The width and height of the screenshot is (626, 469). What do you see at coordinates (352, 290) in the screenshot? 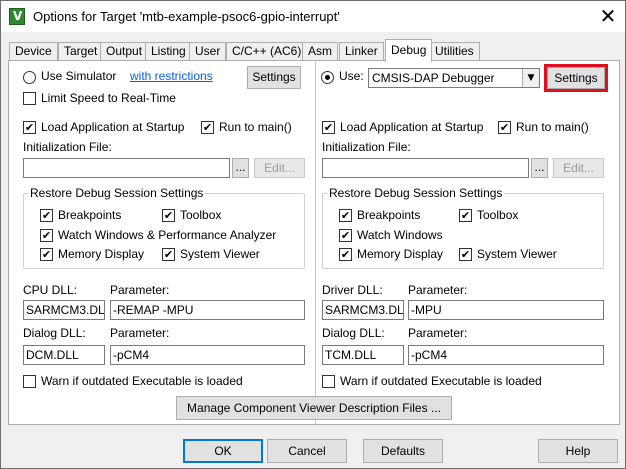
I see `driver-dll-label: Driver DLL:` at bounding box center [352, 290].